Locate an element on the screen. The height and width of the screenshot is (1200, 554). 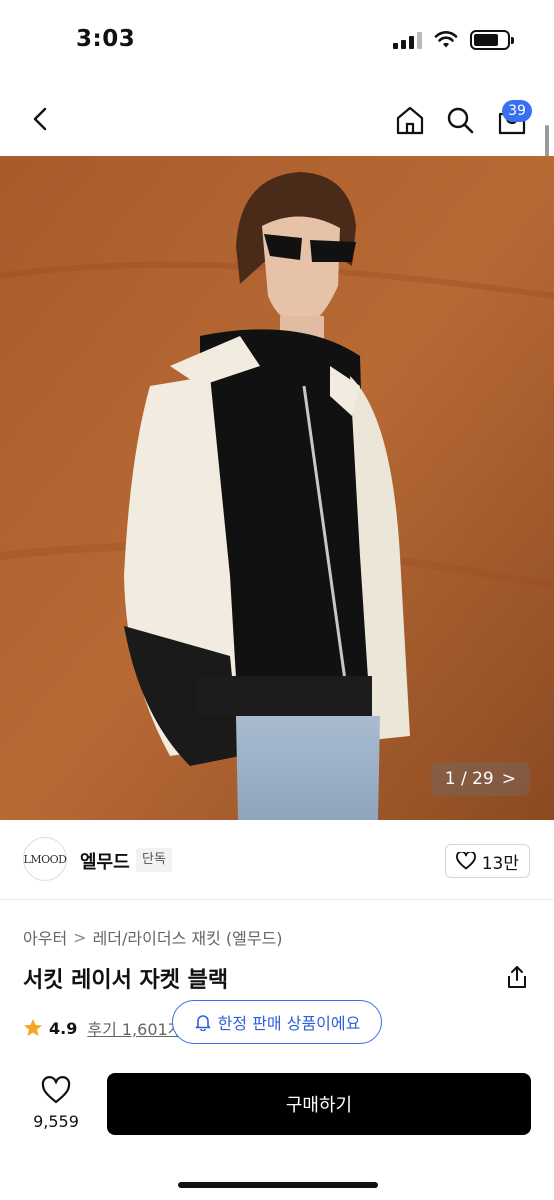
breadcrumb-category: 아우터 is located at coordinates (45, 937).